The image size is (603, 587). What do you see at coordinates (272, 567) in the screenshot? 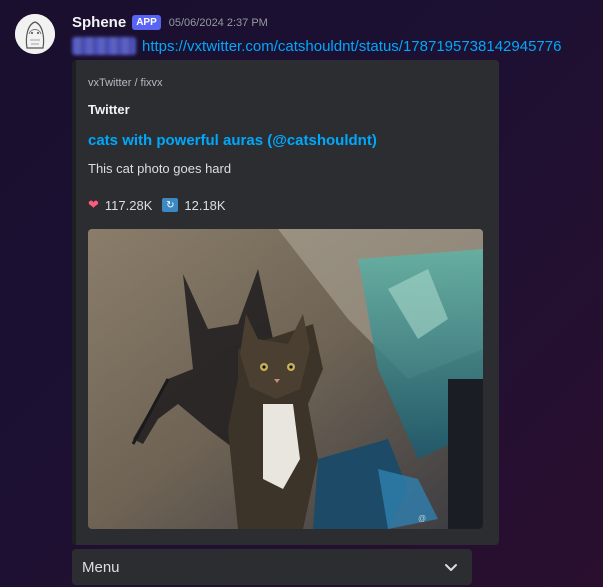
I see `menu-select: Menu` at bounding box center [272, 567].